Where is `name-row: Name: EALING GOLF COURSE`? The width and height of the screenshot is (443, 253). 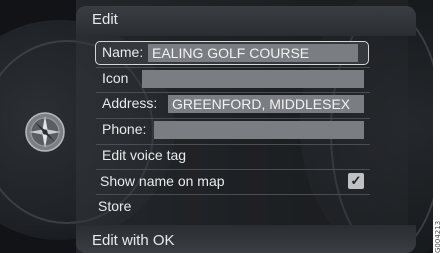 name-row: Name: EALING GOLF COURSE is located at coordinates (232, 53).